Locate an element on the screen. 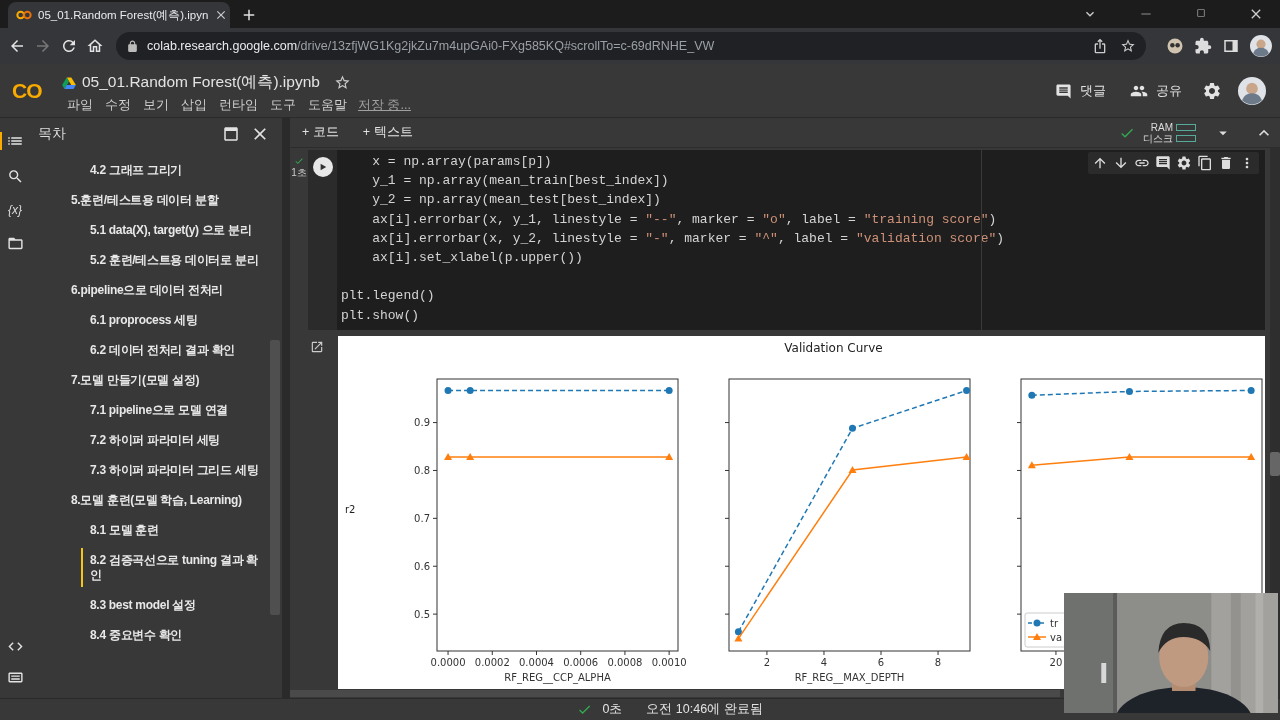 The height and width of the screenshot is (720, 1280). toc-item: 6.2 데이터 전처리 결과 확인 is located at coordinates (150, 350).